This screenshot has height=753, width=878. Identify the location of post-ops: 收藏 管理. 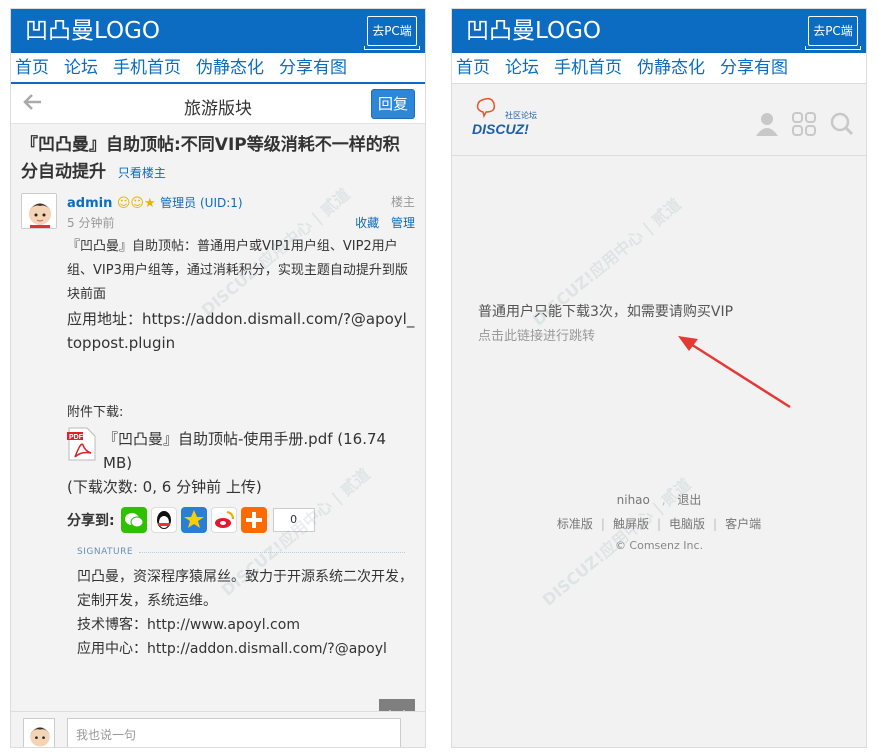
(381, 223).